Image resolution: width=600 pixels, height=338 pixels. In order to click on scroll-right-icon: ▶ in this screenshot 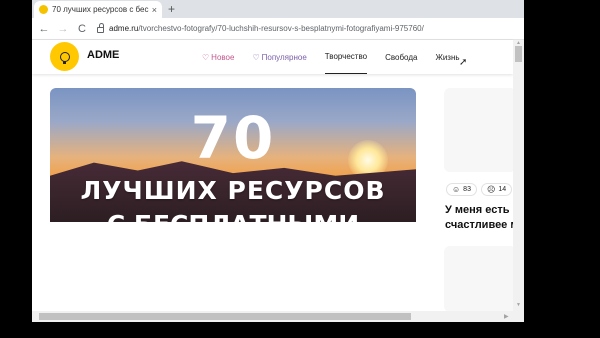, I will do `click(506, 316)`.